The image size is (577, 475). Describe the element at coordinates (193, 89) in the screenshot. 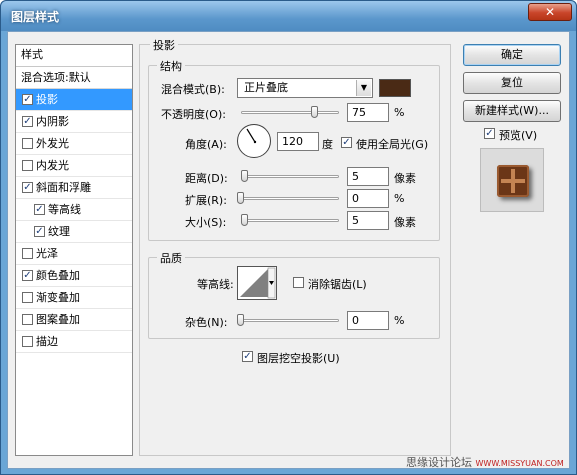

I see `blend-mode-label: 混合模式(B):` at that location.